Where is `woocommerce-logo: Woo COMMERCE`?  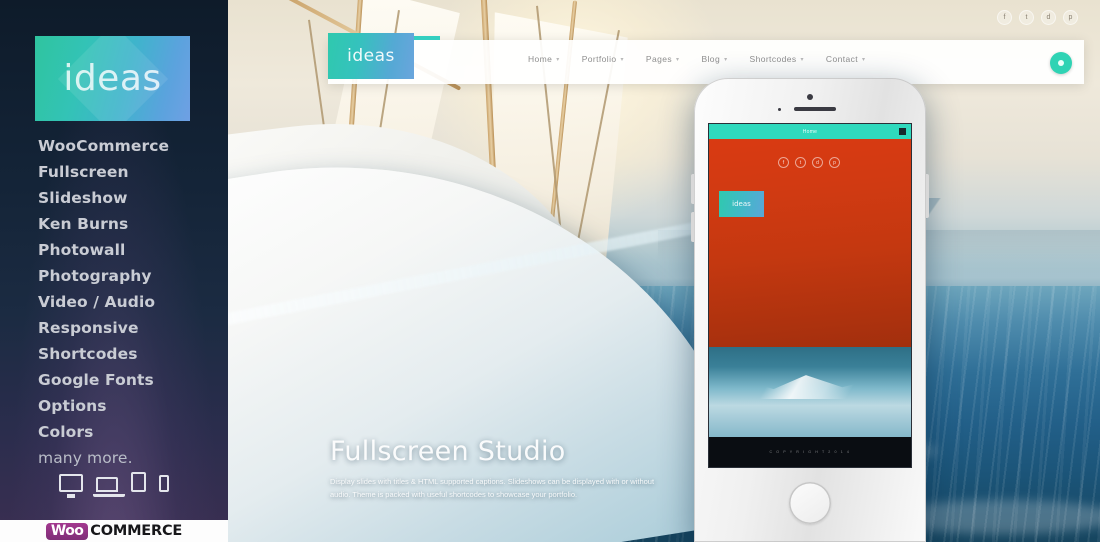
woocommerce-logo: Woo COMMERCE is located at coordinates (114, 531).